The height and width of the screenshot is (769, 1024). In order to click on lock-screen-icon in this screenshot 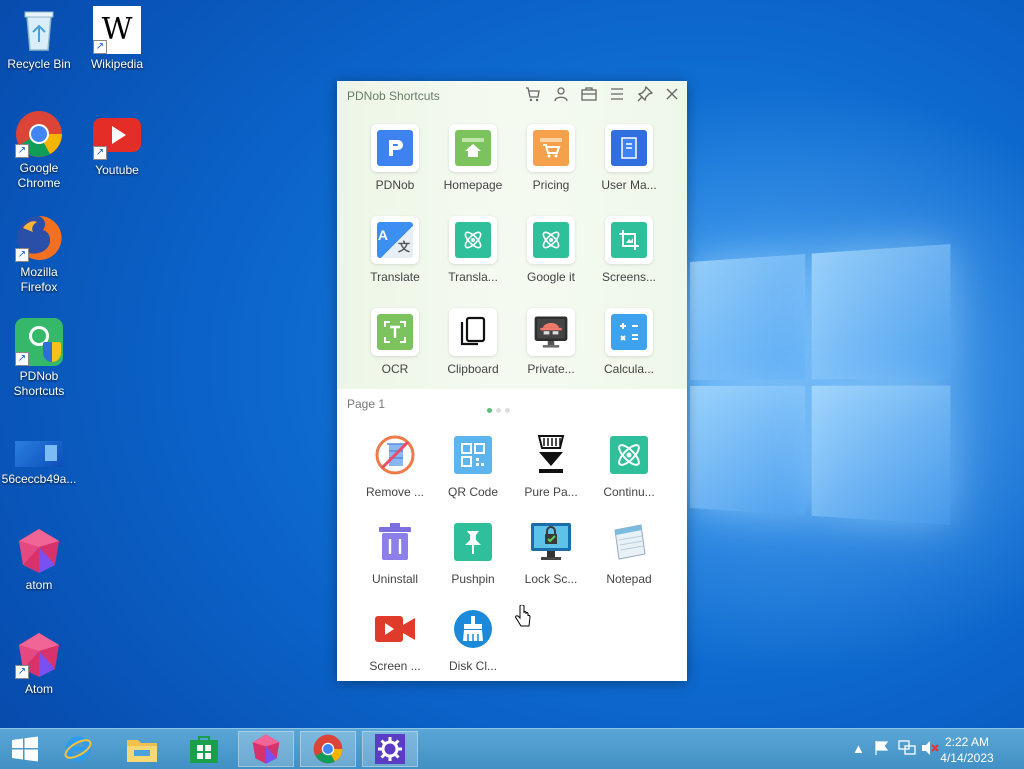, I will do `click(551, 542)`.